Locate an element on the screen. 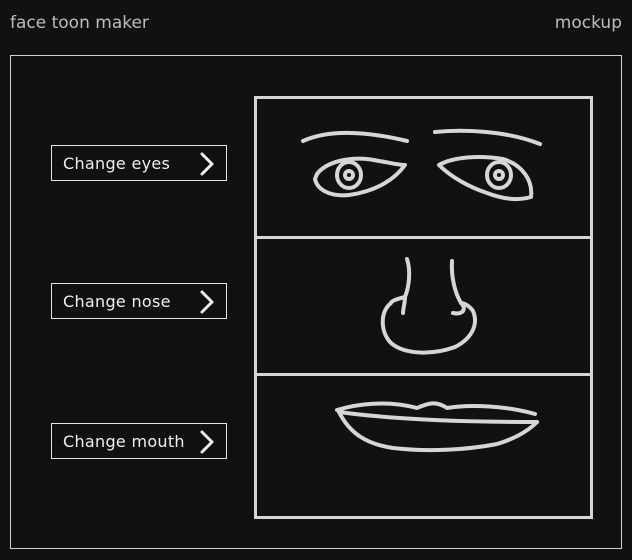 This screenshot has width=632, height=560. change-nose-button: Change nose is located at coordinates (139, 301).